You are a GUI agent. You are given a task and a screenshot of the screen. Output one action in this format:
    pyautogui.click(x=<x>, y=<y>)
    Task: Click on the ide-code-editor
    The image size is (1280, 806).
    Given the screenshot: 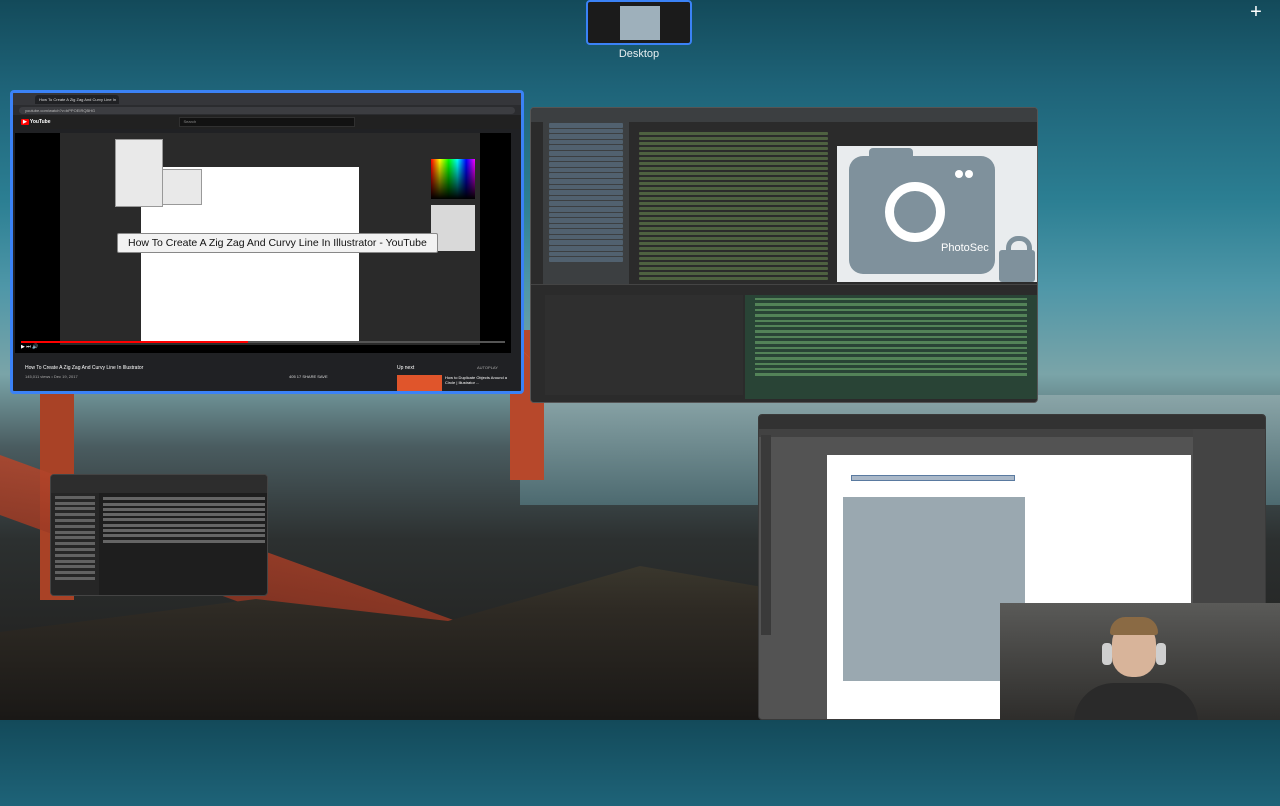 What is the action you would take?
    pyautogui.click(x=733, y=210)
    